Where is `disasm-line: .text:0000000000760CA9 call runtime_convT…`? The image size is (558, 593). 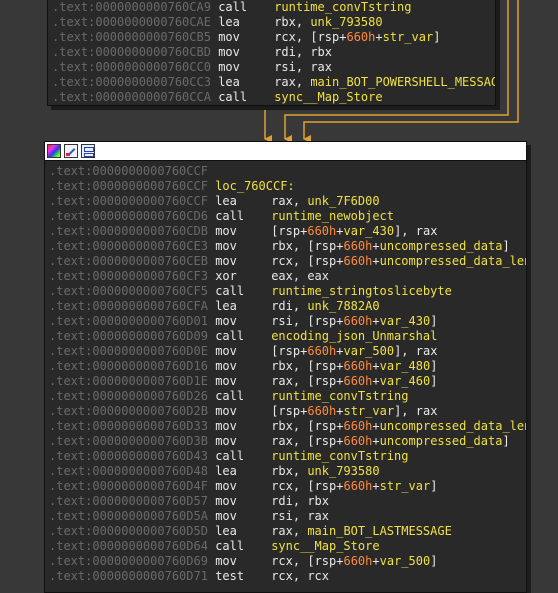 disasm-line: .text:0000000000760CA9 call runtime_convT… is located at coordinates (273, 7).